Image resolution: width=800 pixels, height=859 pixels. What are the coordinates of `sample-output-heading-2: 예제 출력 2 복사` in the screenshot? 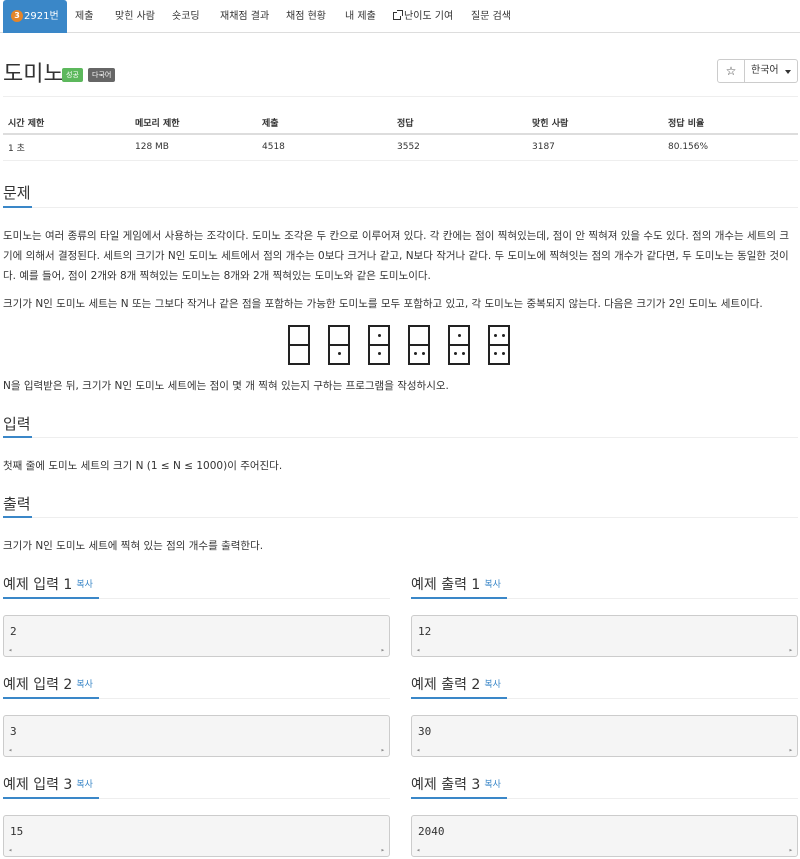 It's located at (456, 684).